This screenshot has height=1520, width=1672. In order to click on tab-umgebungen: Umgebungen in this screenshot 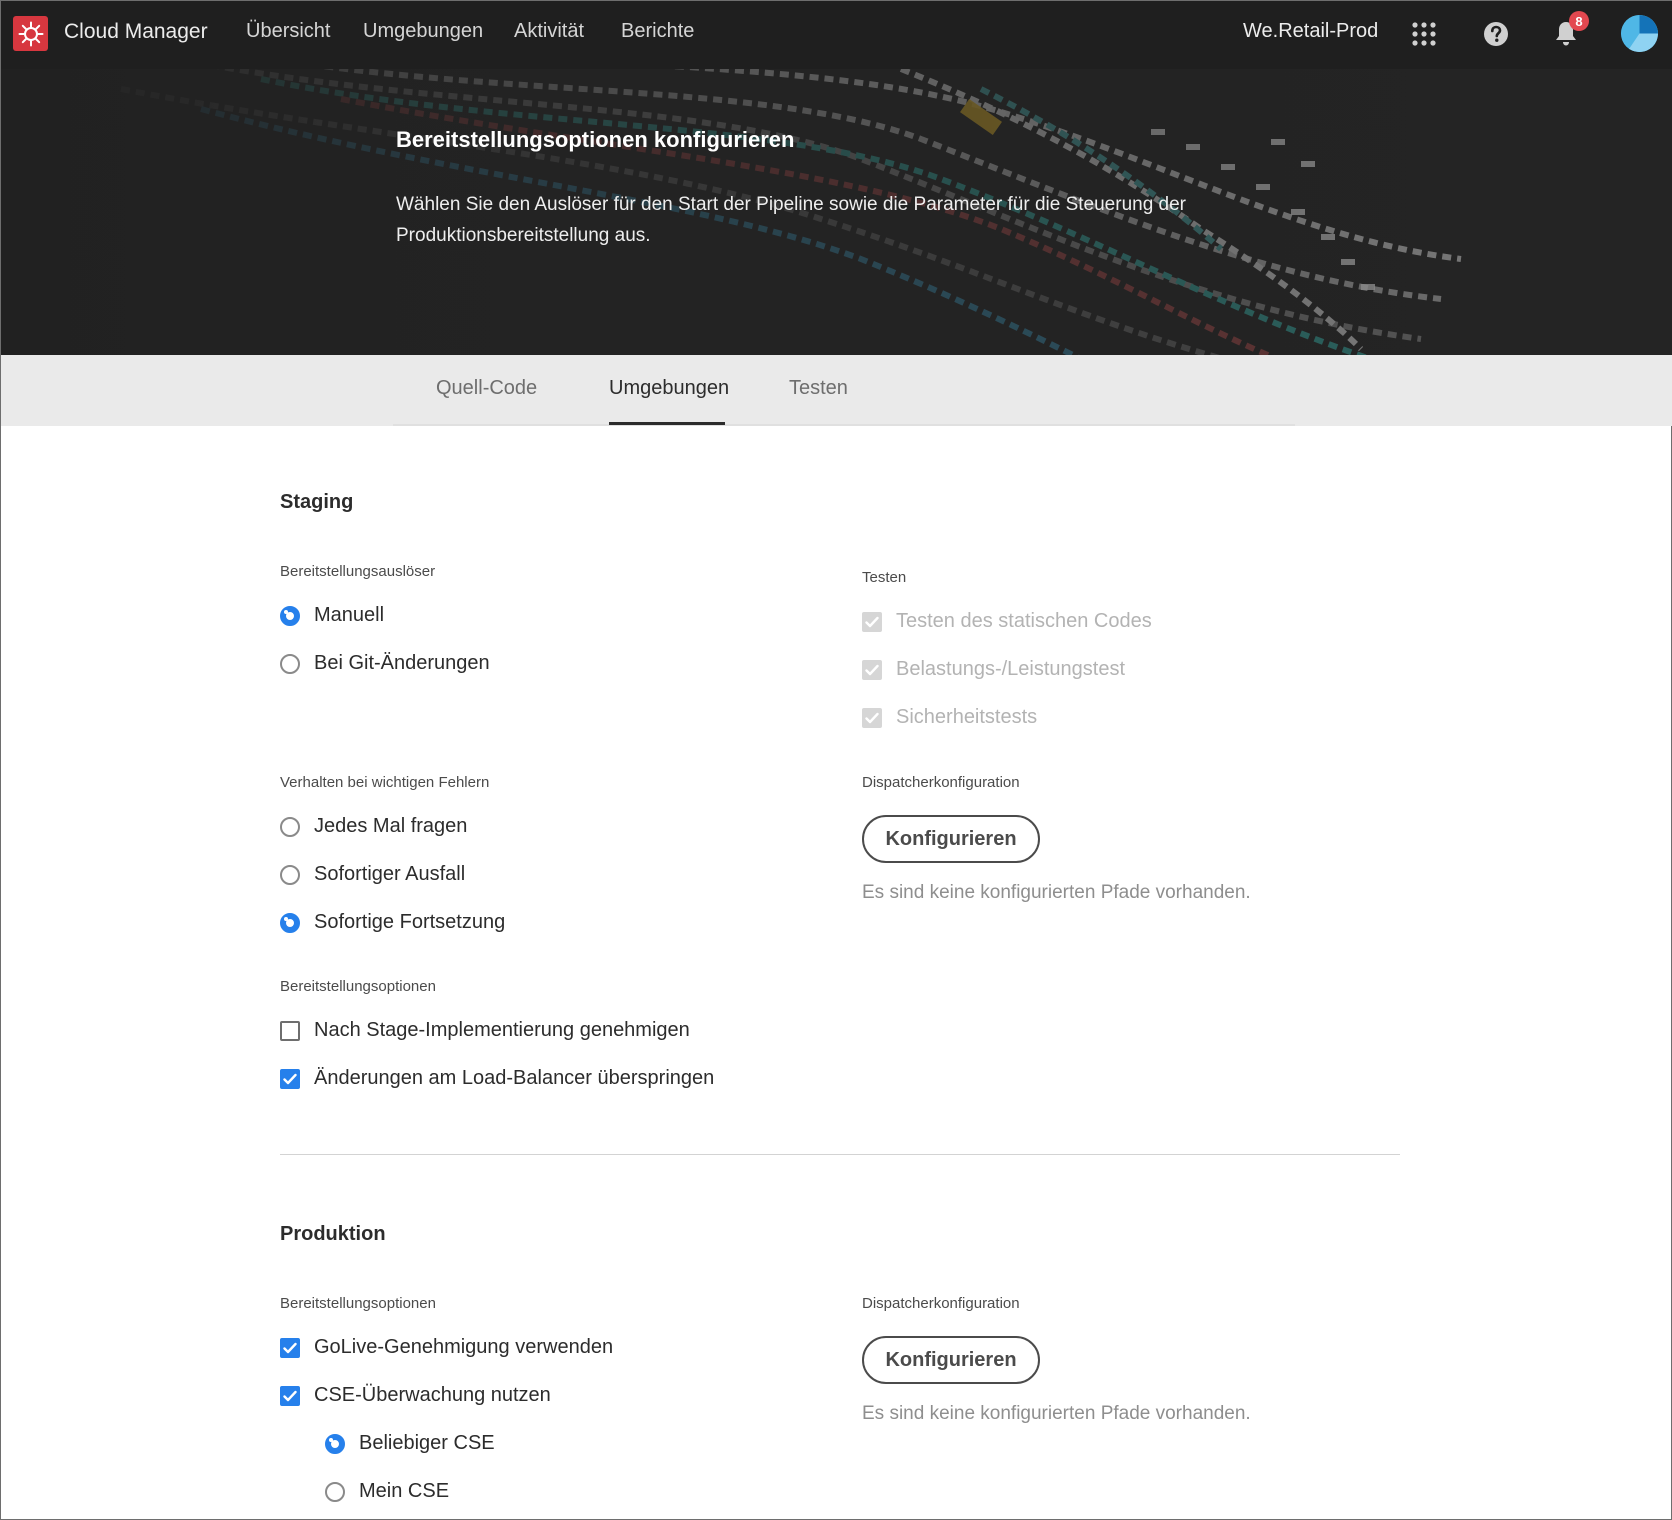, I will do `click(669, 388)`.